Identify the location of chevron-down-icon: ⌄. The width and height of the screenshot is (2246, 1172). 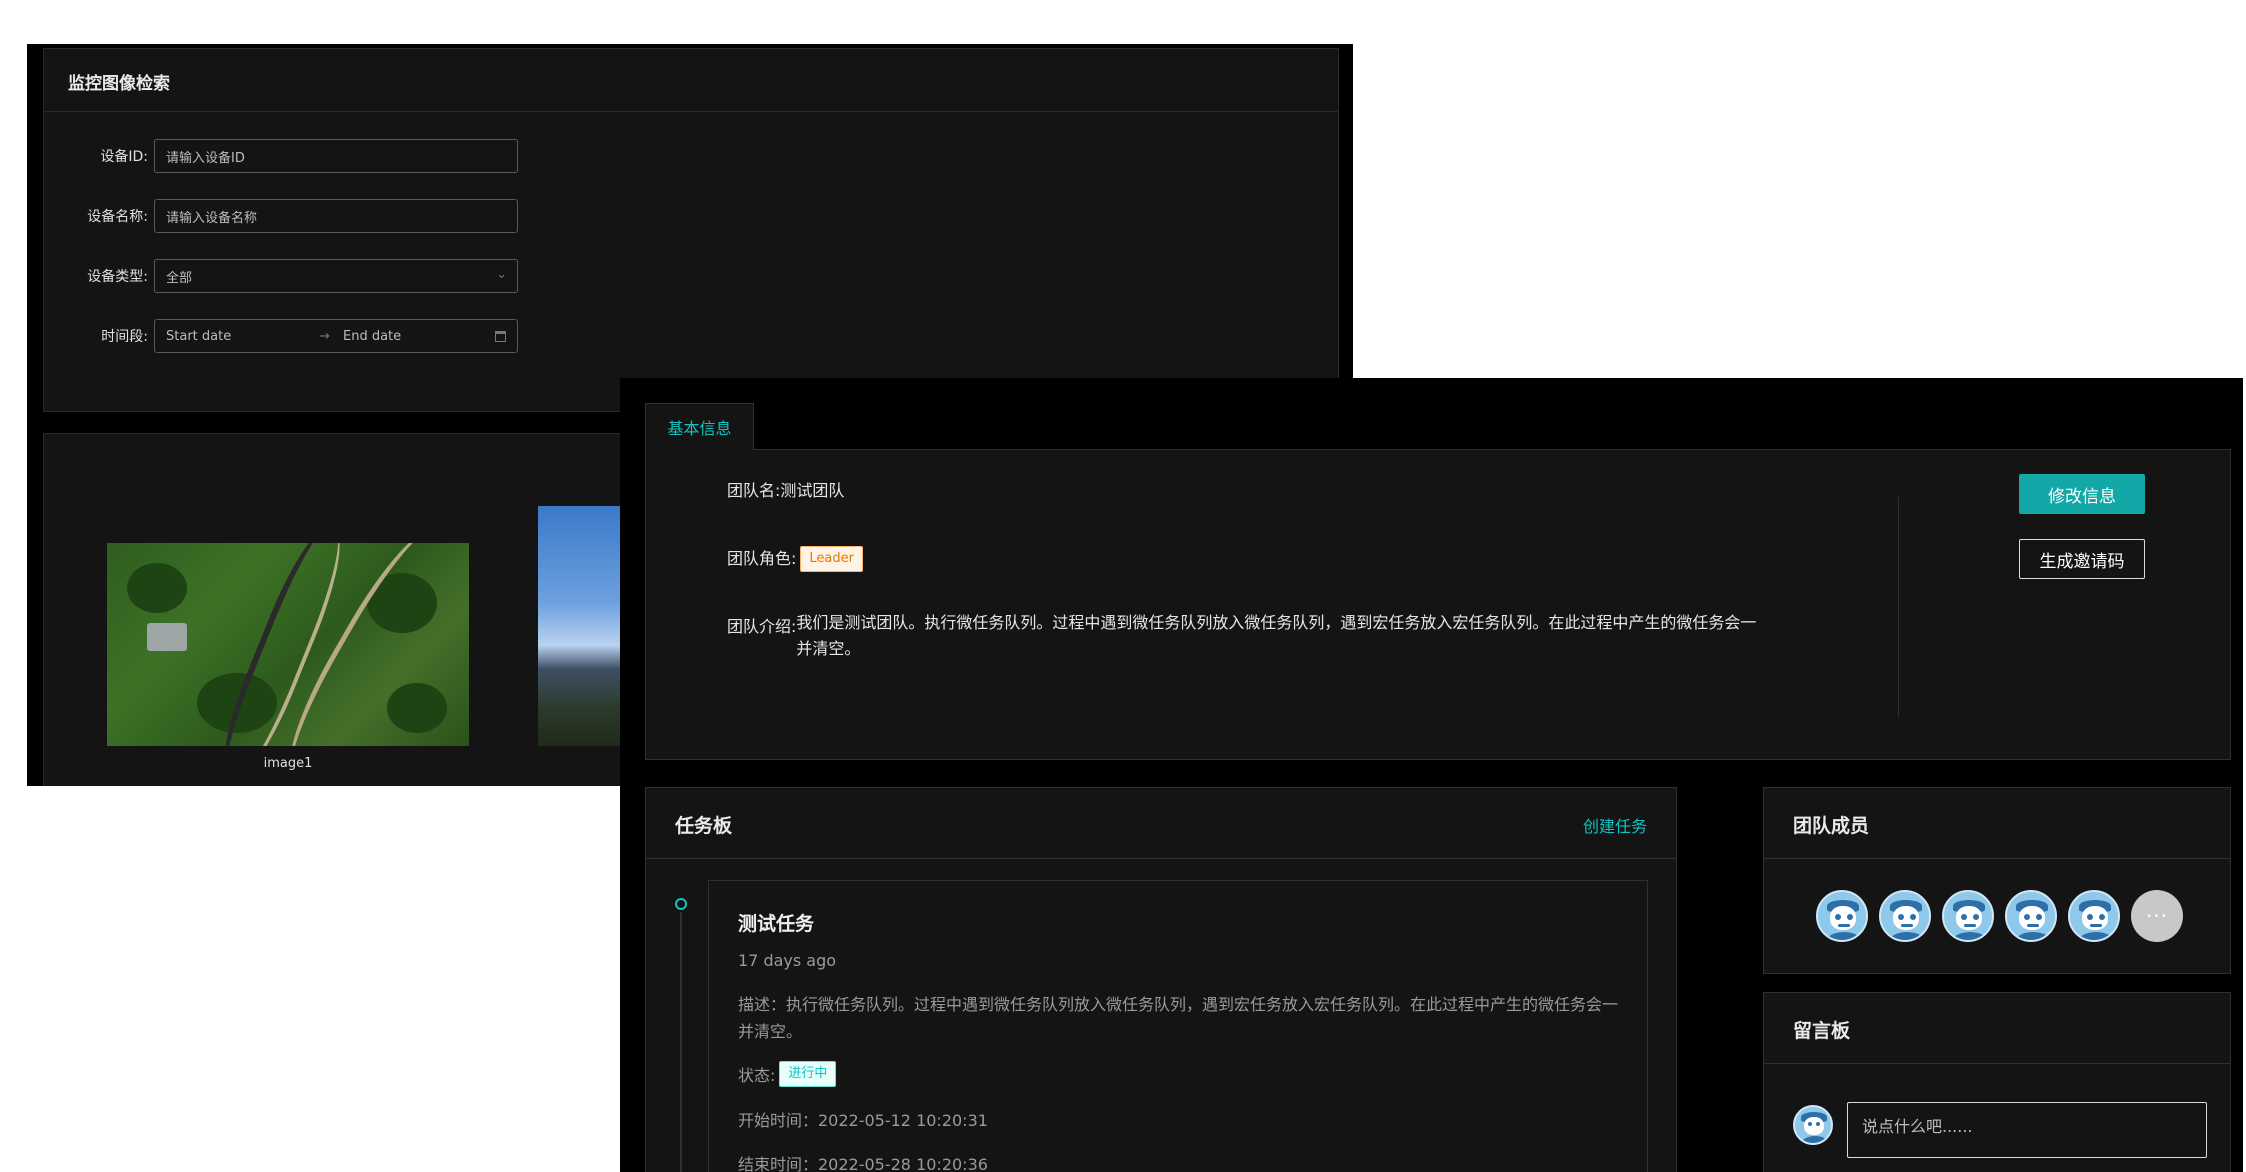
(501, 274).